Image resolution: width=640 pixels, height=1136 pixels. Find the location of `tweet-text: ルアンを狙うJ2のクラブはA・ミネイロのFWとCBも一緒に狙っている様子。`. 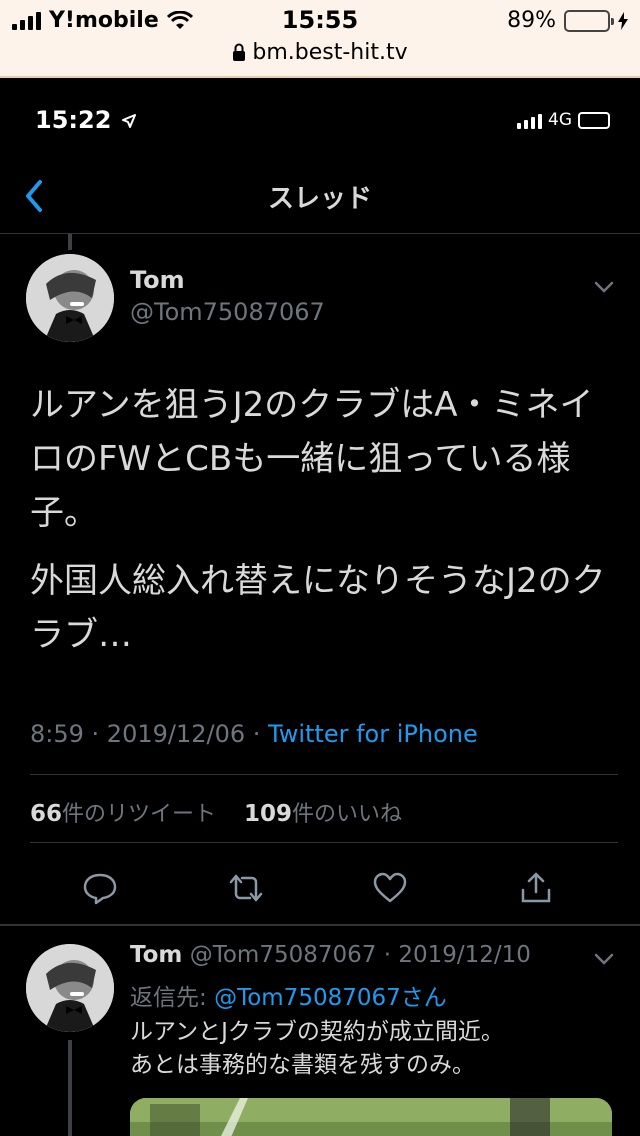

tweet-text: ルアンを狙うJ2のクラブはA・ミネイロのFWとCBも一緒に狙っている様子。 is located at coordinates (312, 459).